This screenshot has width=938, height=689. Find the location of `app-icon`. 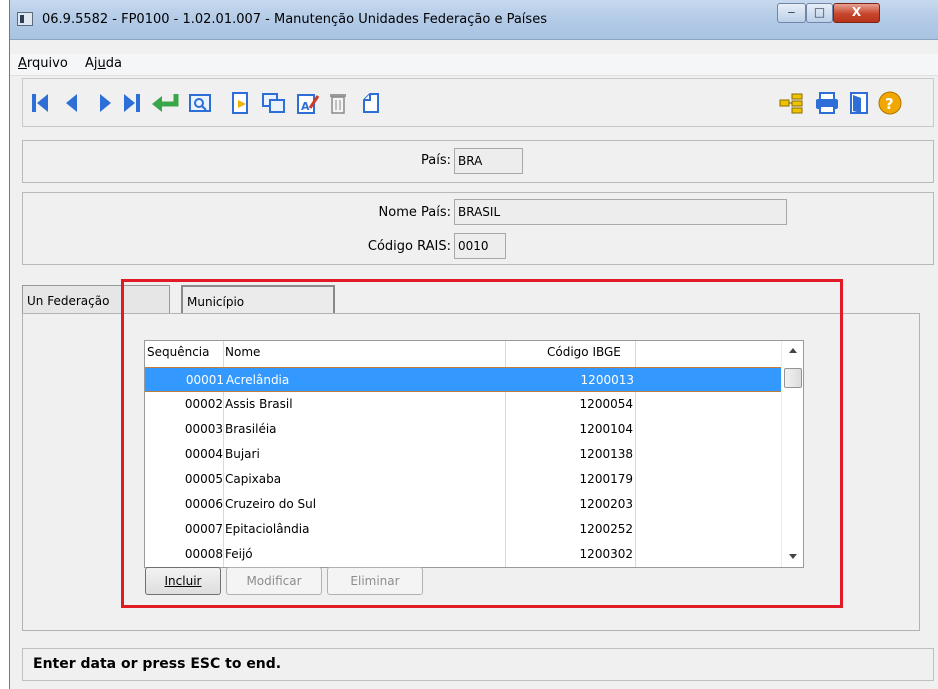

app-icon is located at coordinates (25, 19).